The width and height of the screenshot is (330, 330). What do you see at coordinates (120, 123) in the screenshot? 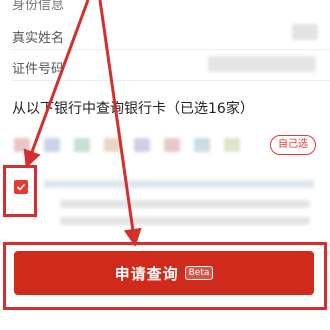
I see `arrow-to-button` at bounding box center [120, 123].